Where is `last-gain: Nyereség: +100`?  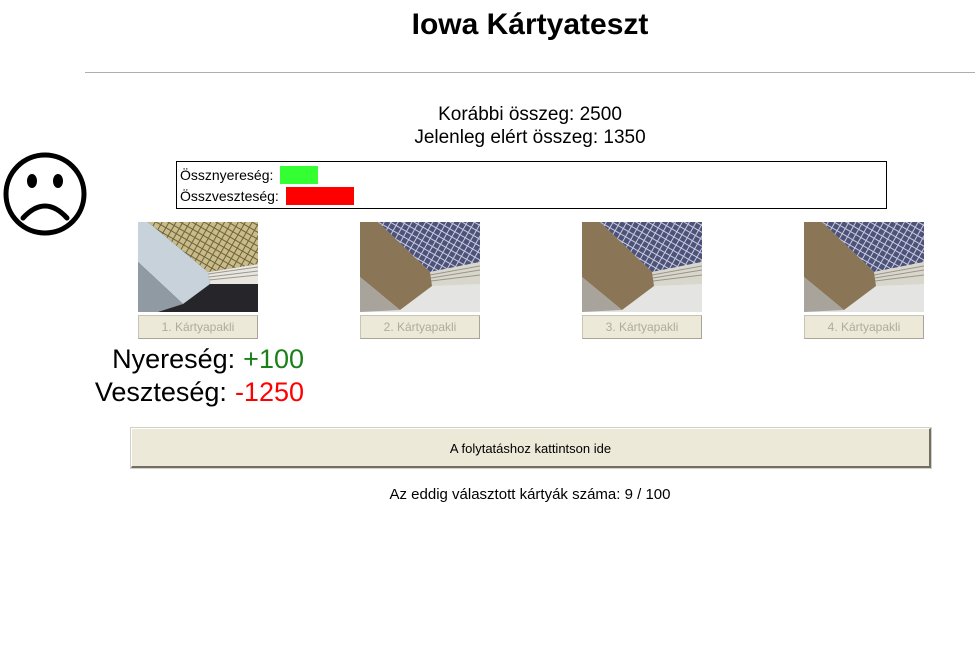 last-gain: Nyereség: +100 is located at coordinates (172, 359).